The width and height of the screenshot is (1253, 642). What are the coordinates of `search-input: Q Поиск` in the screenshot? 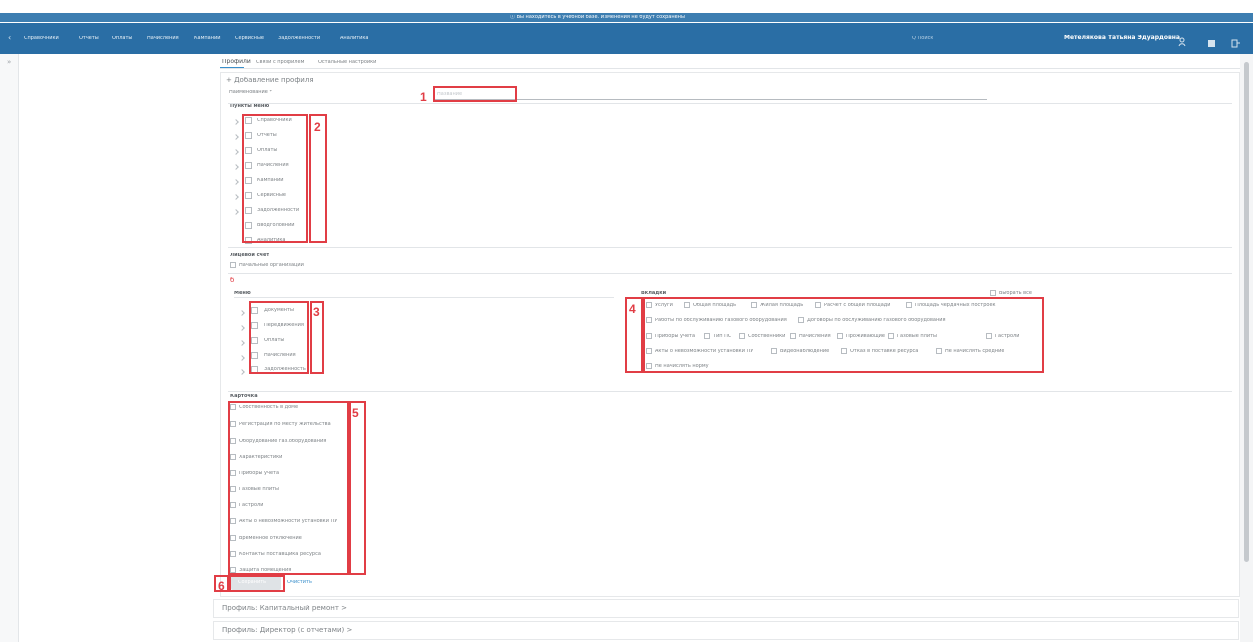 It's located at (922, 38).